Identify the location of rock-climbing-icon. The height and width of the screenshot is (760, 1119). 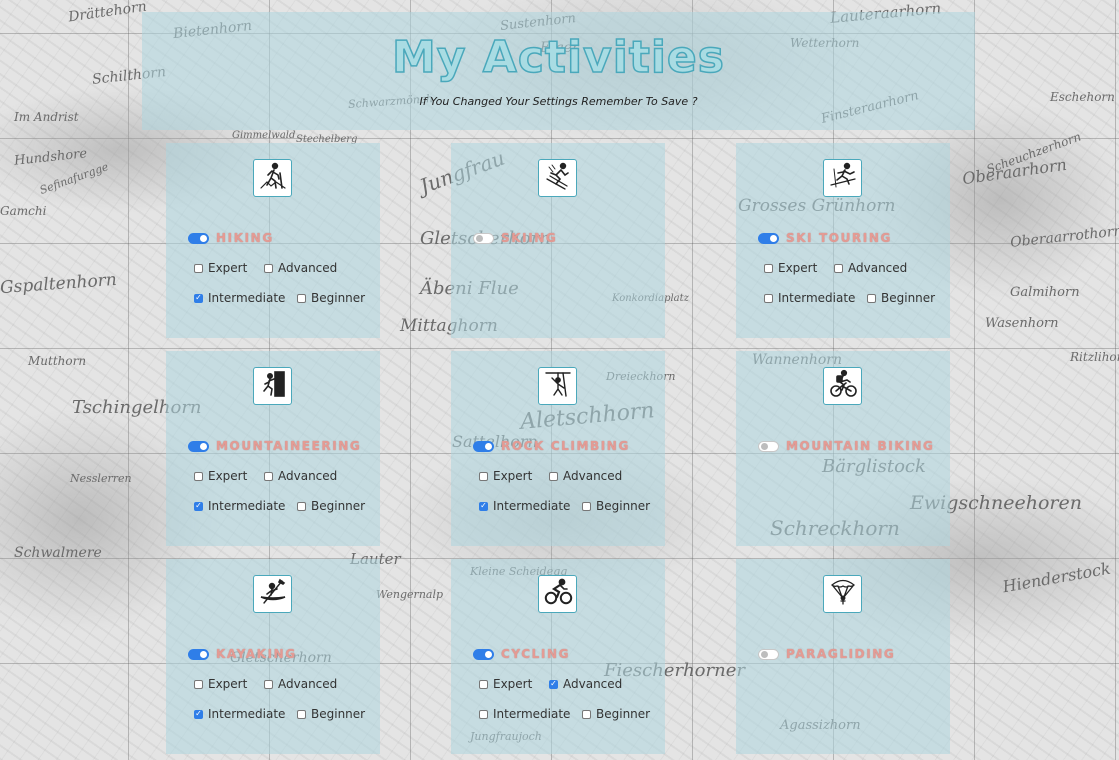
(558, 386).